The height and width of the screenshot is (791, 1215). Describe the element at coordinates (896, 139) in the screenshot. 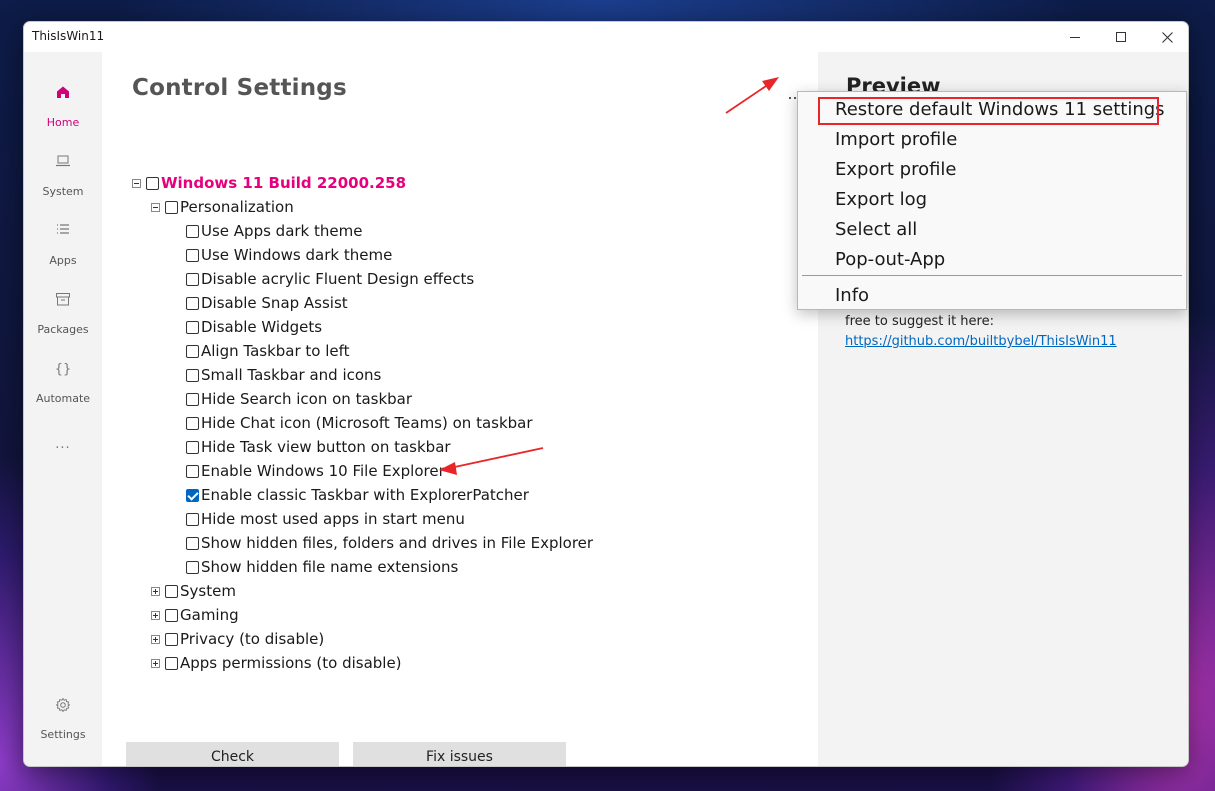

I see `menu-item-import-profile: Import profile` at that location.